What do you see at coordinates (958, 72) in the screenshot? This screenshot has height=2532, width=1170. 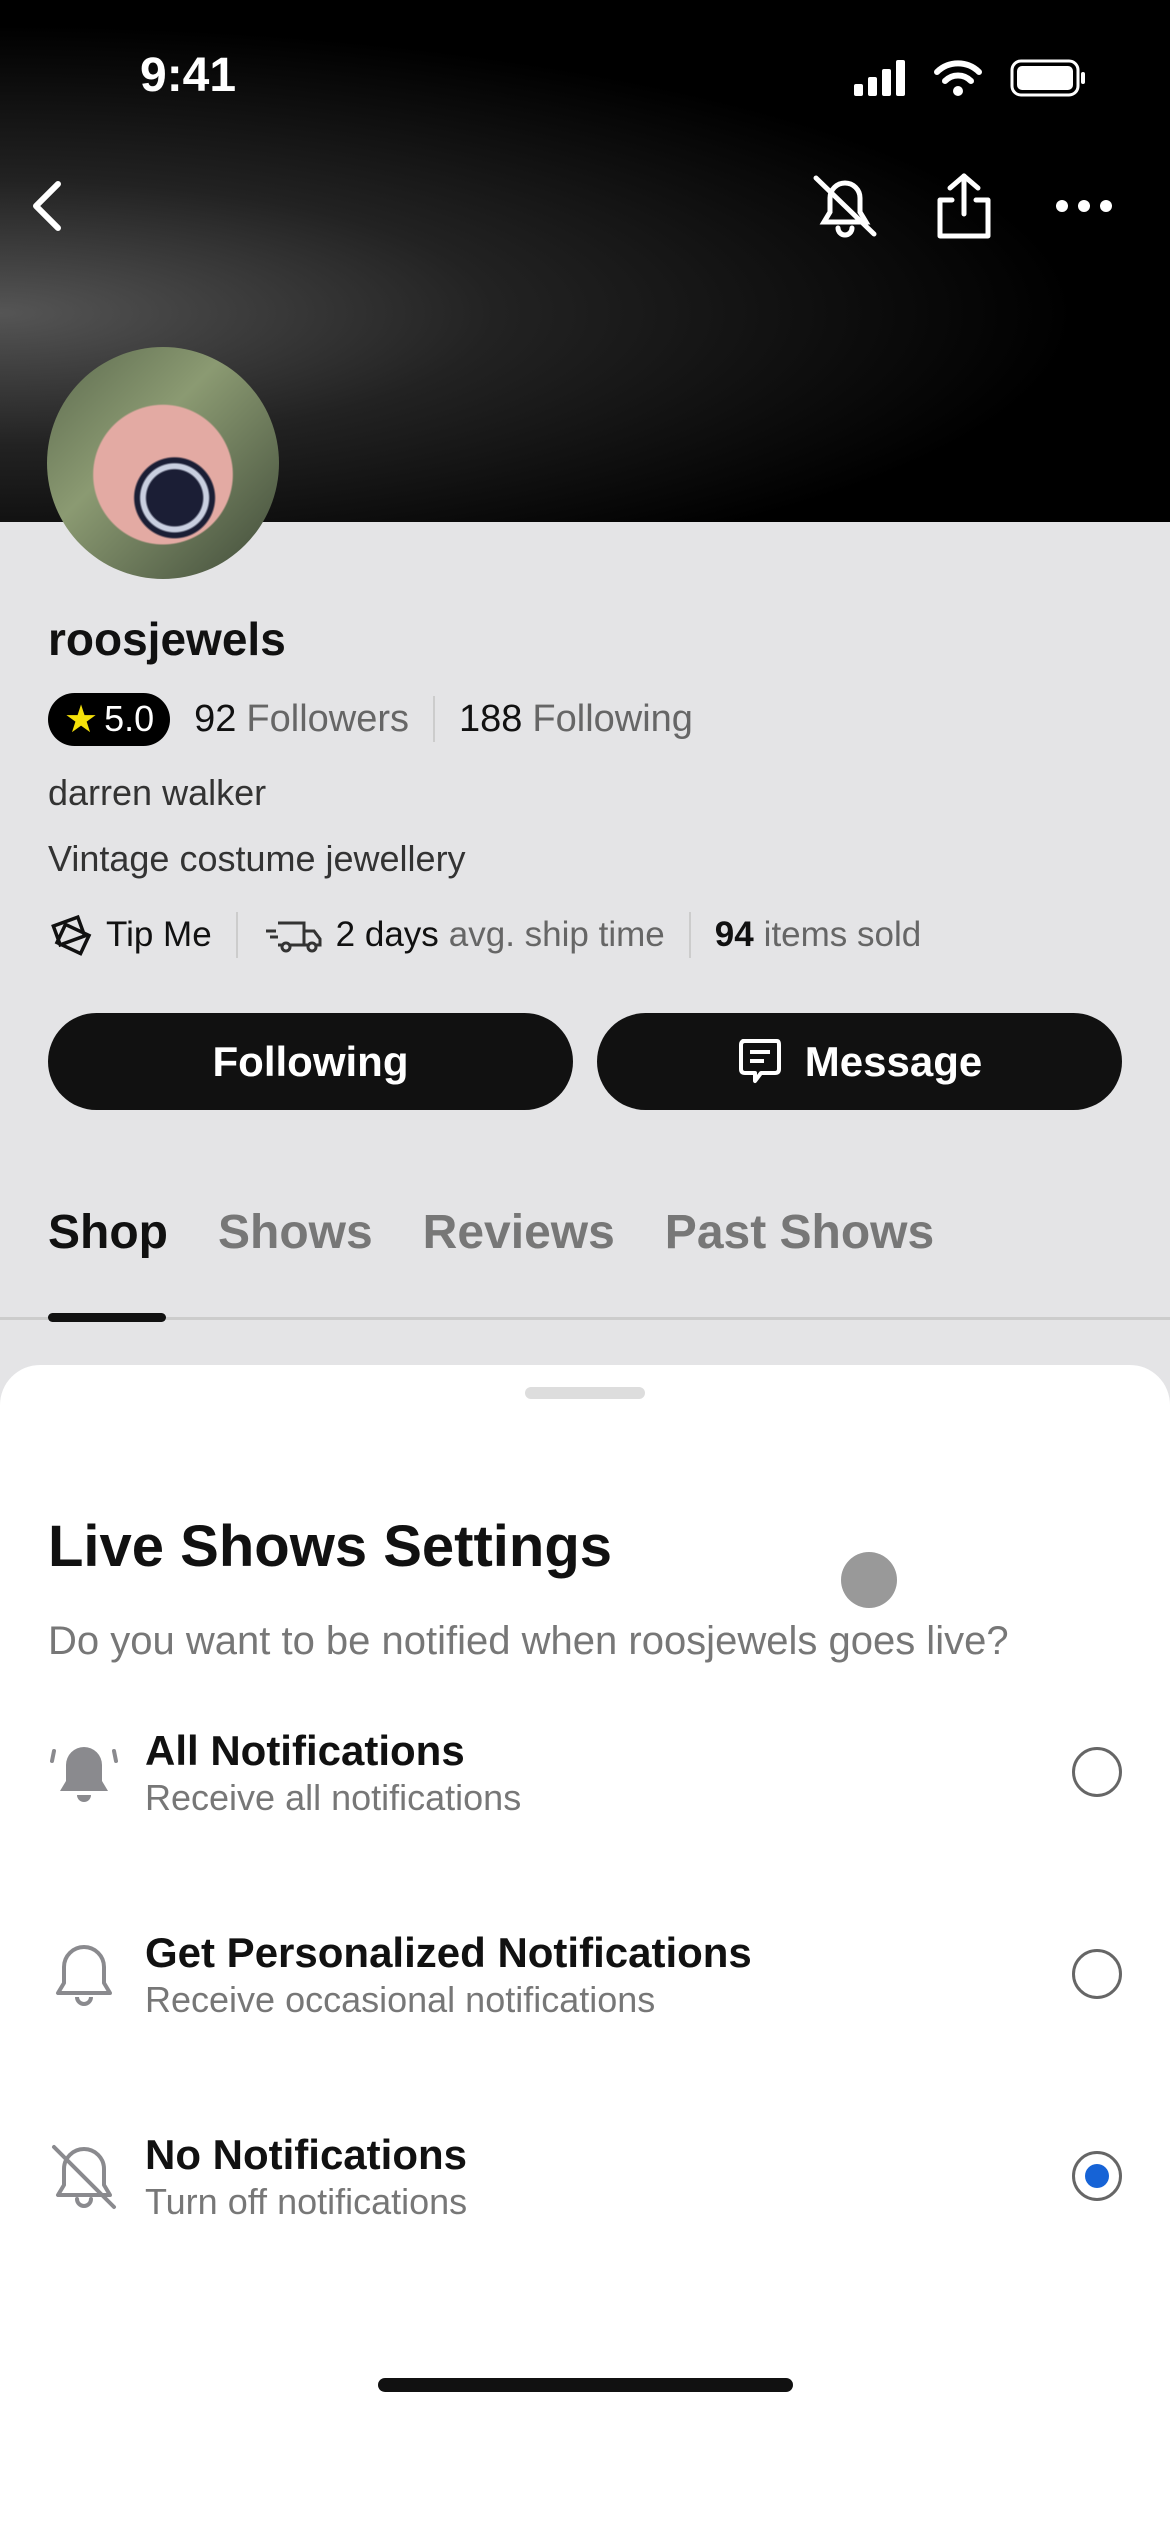 I see `wifi-icon` at bounding box center [958, 72].